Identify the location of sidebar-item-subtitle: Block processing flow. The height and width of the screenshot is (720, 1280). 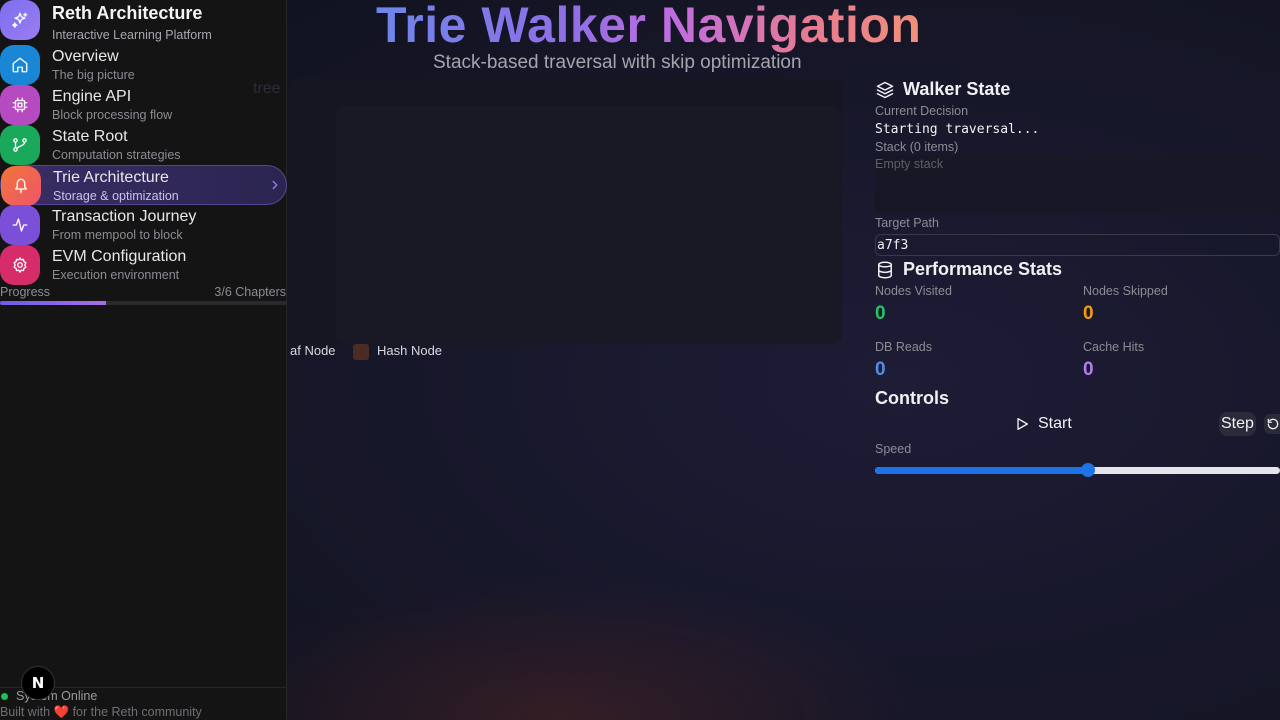
(112, 115).